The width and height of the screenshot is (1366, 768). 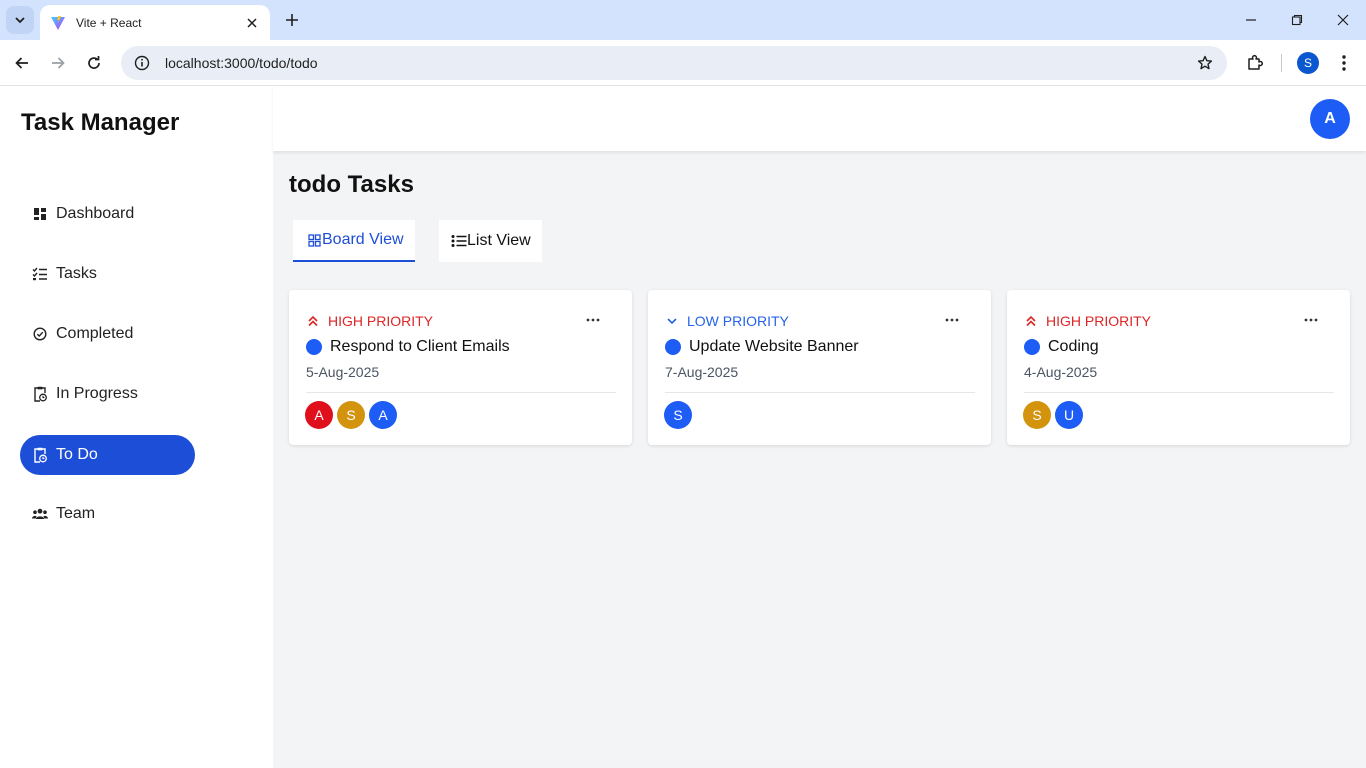 I want to click on puzzle-icon, so click(x=1256, y=62).